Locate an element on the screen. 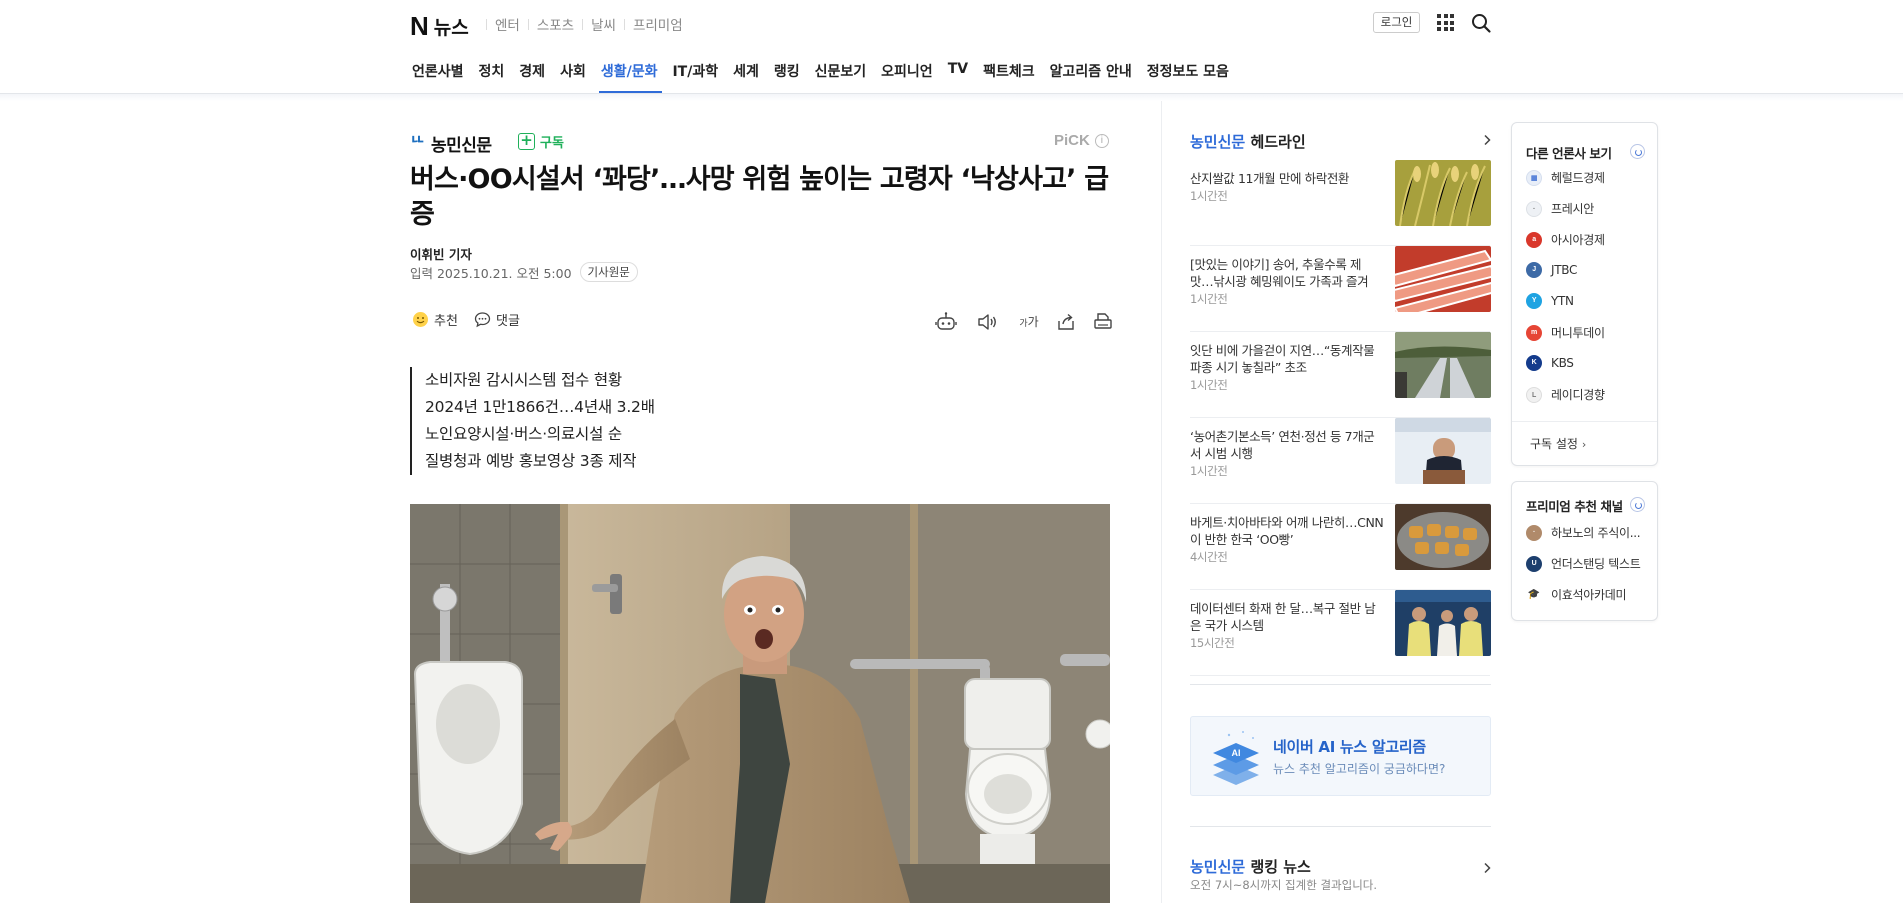 This screenshot has width=1903, height=903. headline-title: 산지쌀값 11개월 만에 하락전환 is located at coordinates (1270, 178).